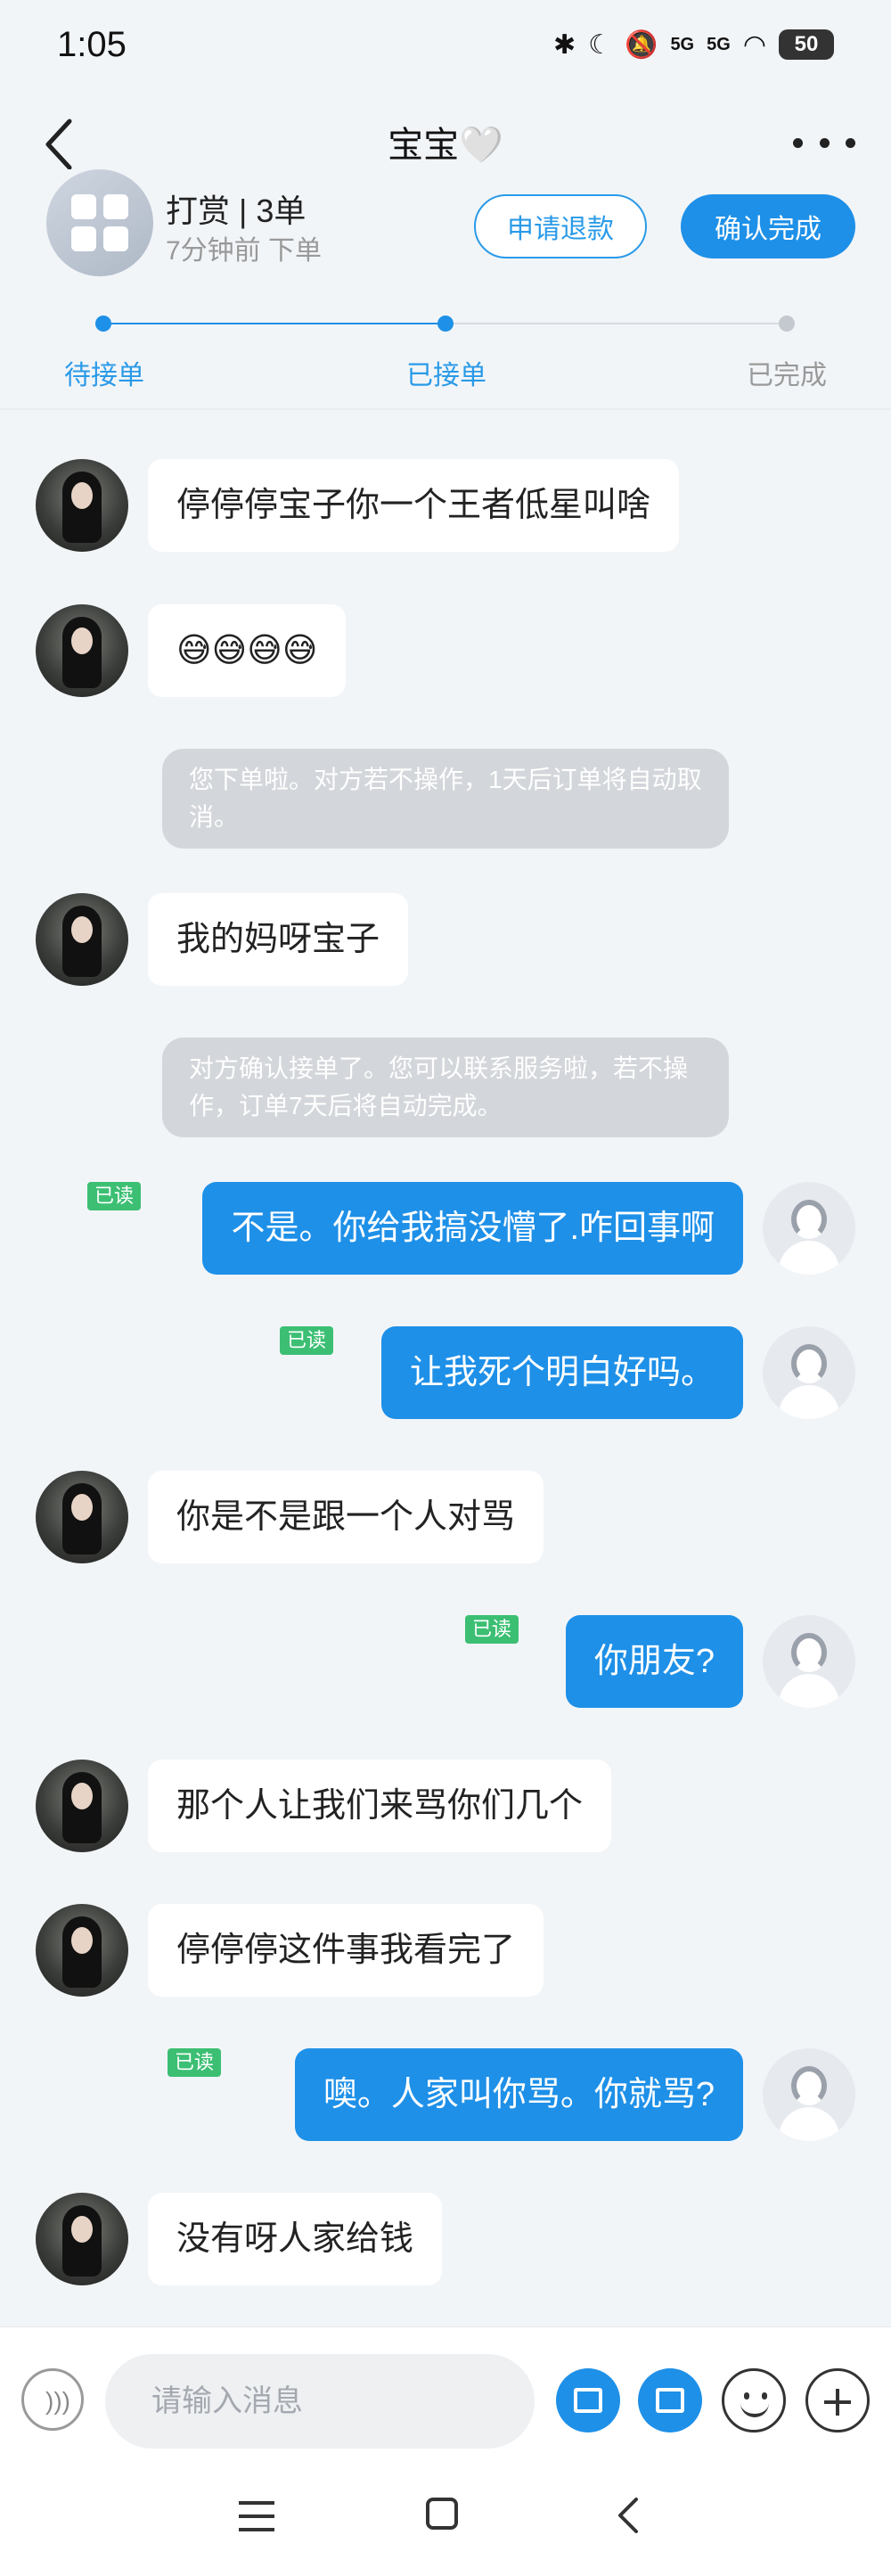 Image resolution: width=891 pixels, height=2576 pixels. I want to click on voice-icon: ))), so click(57, 2401).